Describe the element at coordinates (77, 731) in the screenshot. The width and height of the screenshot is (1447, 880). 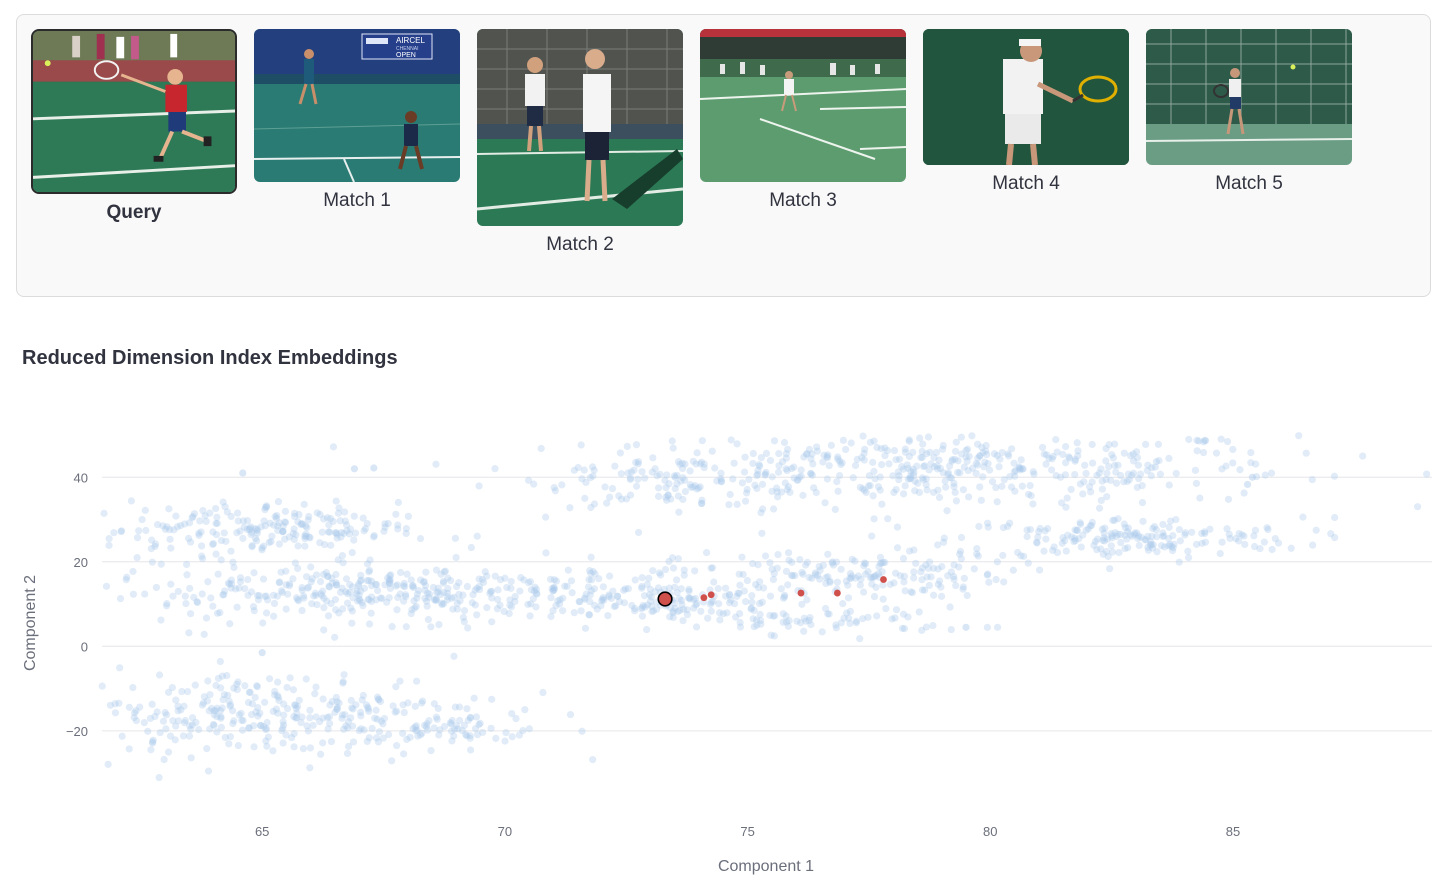
I see `y-tick-label: −20` at that location.